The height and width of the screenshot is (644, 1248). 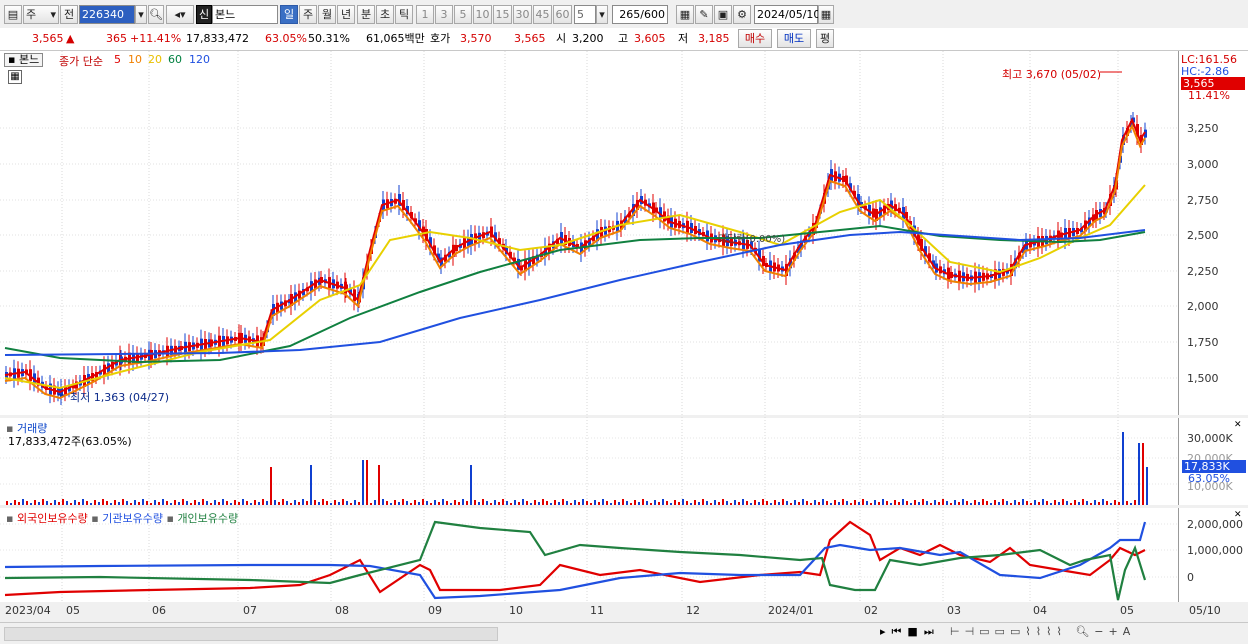 What do you see at coordinates (1052, 74) in the screenshot?
I see `high-annotation: 최고 3,670 (05/02)` at bounding box center [1052, 74].